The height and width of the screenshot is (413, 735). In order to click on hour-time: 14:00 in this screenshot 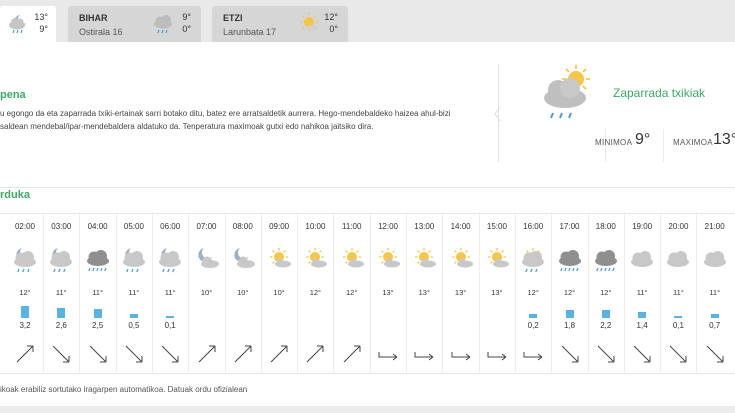, I will do `click(460, 226)`.